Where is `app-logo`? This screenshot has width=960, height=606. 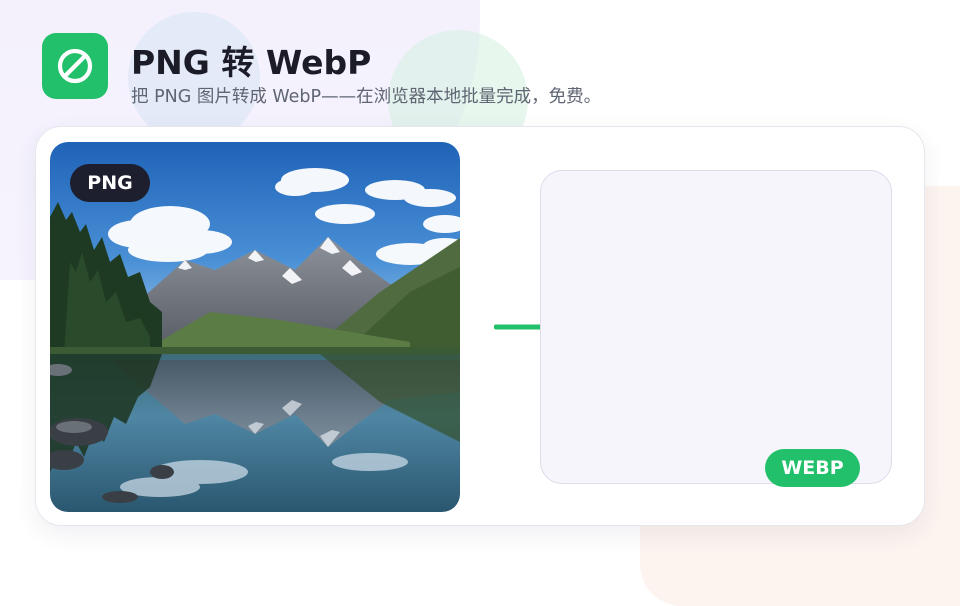 app-logo is located at coordinates (75, 66).